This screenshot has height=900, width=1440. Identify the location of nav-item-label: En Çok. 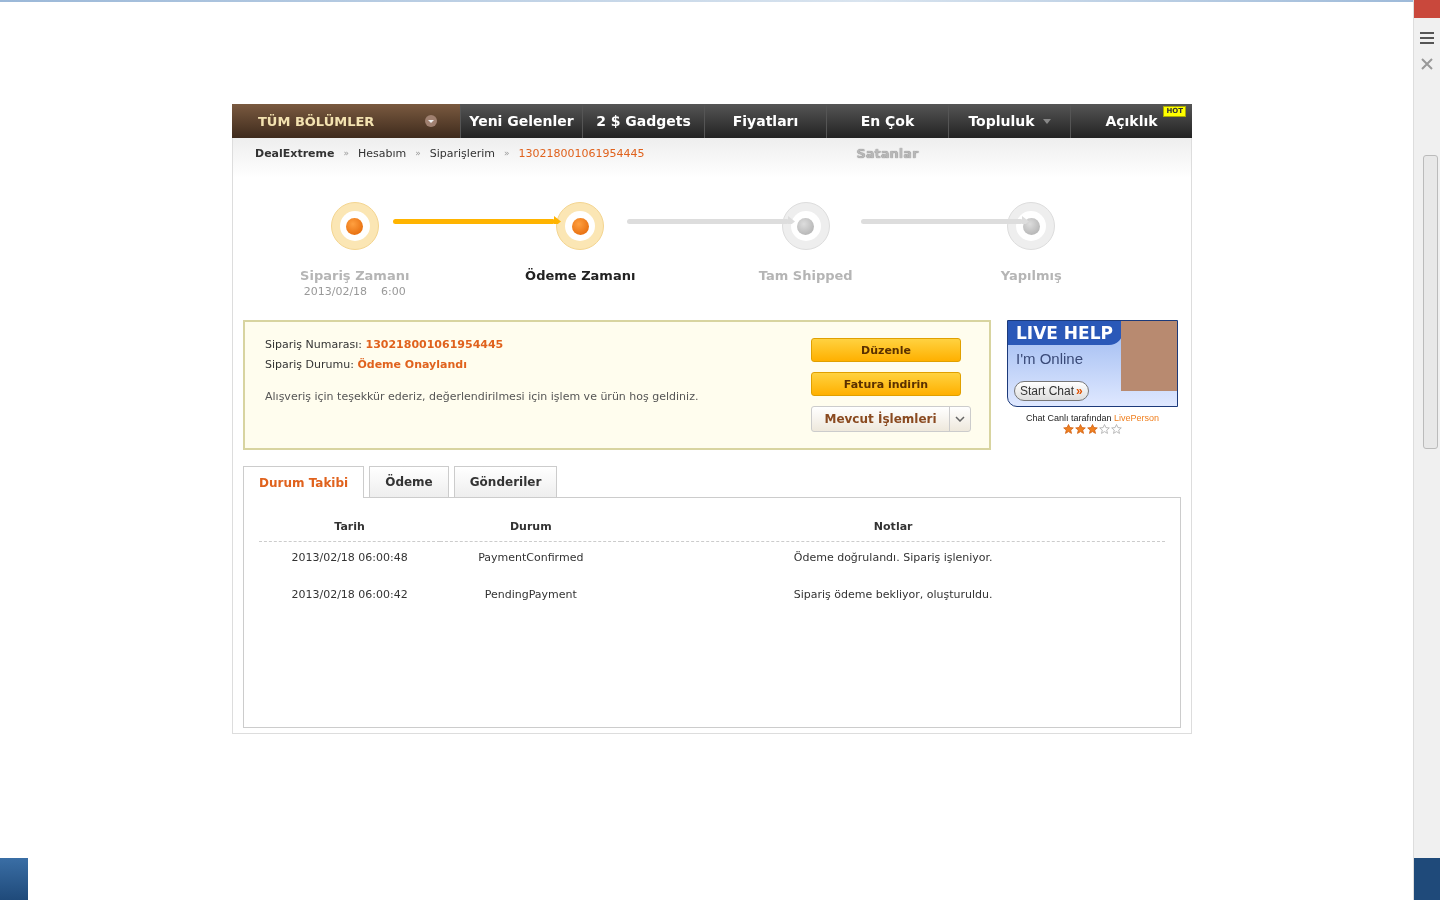
(887, 121).